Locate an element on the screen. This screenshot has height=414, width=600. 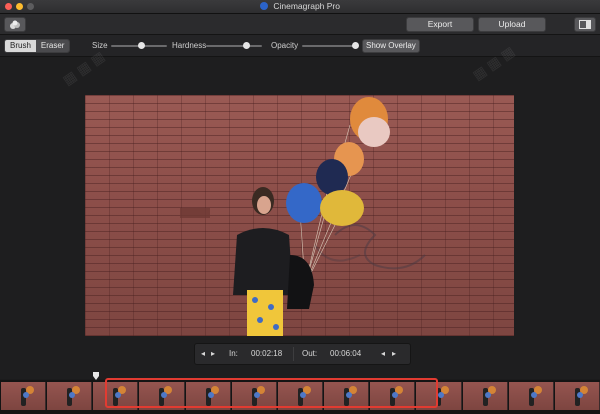
upload-button: Upload is located at coordinates (512, 24).